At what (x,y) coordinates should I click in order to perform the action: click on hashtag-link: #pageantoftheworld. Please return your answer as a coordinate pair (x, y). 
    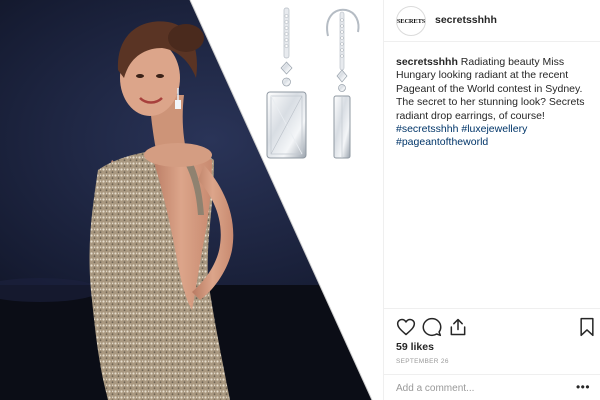
    Looking at the image, I should click on (442, 142).